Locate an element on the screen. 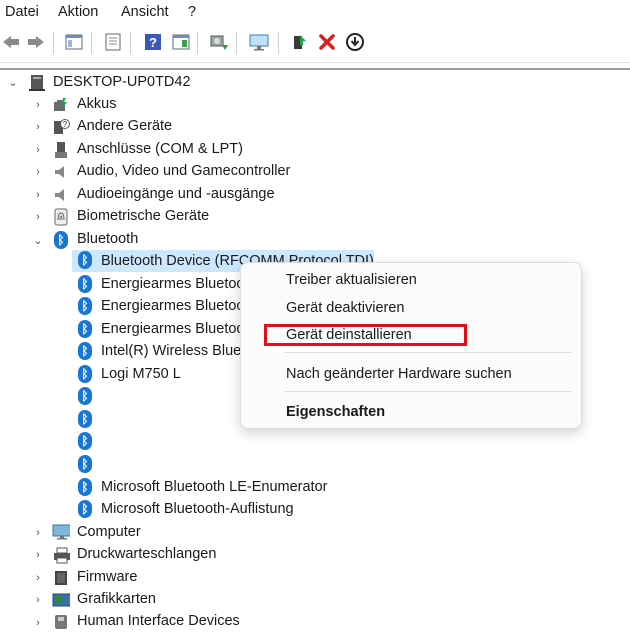  category-druckwarteschlangen: Druckwarteschlangen is located at coordinates (146, 554).